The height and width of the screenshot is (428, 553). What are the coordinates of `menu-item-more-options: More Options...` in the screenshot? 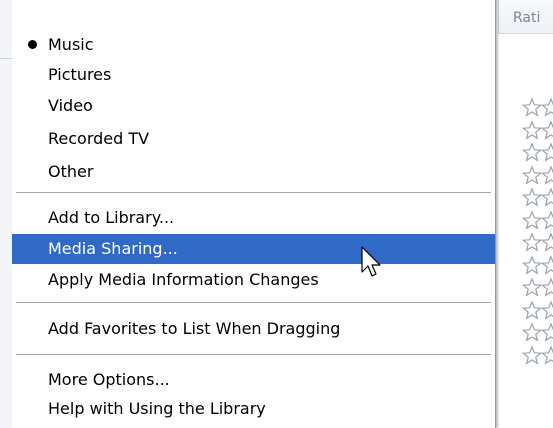 It's located at (253, 380).